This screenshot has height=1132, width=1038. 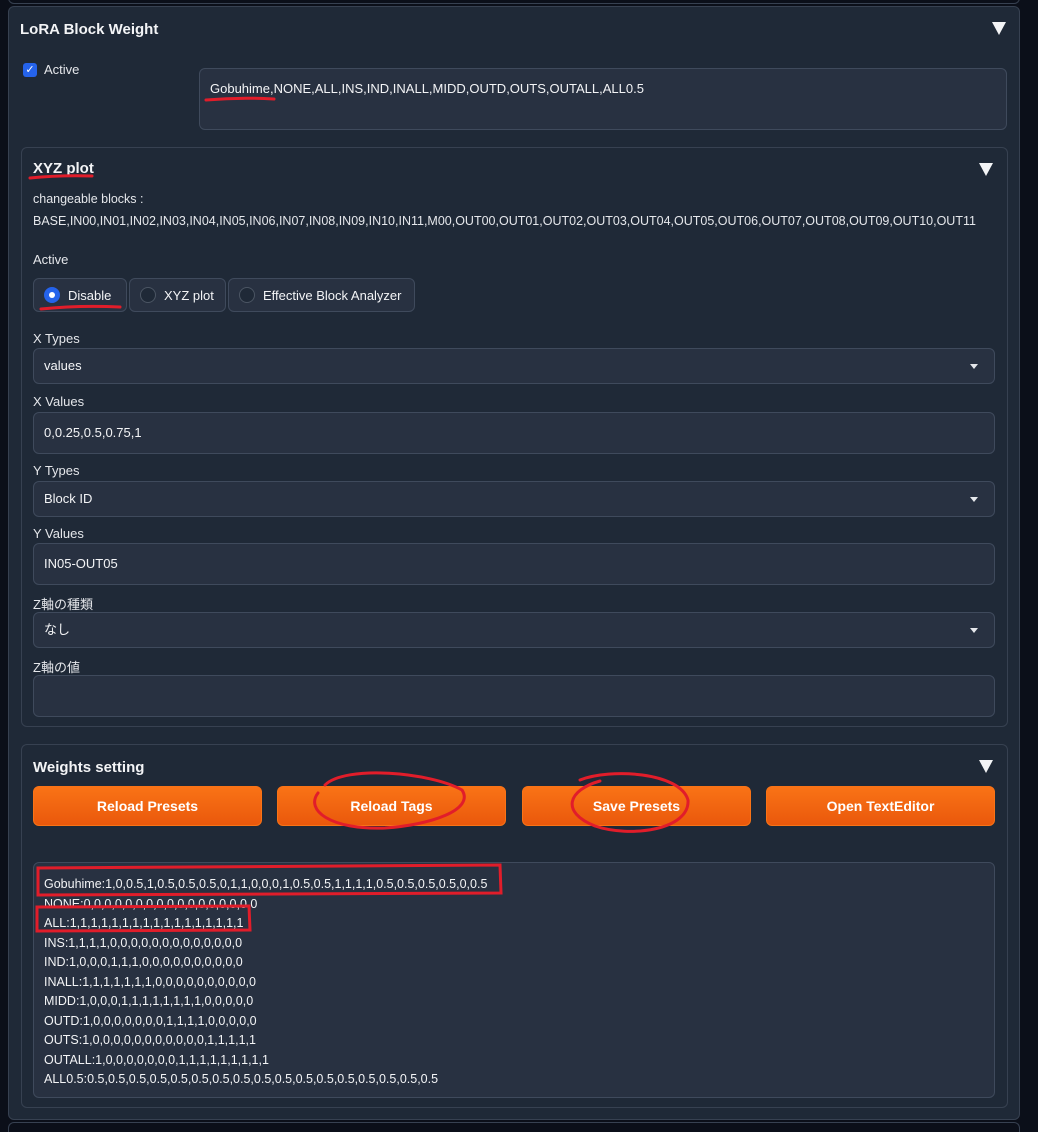 I want to click on z-values-label: Z軸の値, so click(x=56, y=667).